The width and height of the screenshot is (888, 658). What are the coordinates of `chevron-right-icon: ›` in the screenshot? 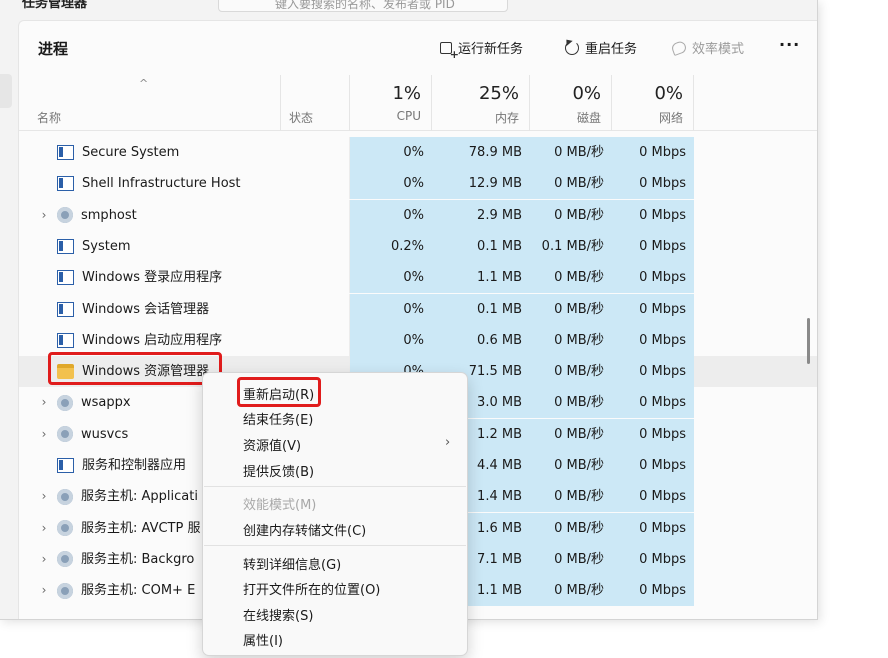 It's located at (448, 442).